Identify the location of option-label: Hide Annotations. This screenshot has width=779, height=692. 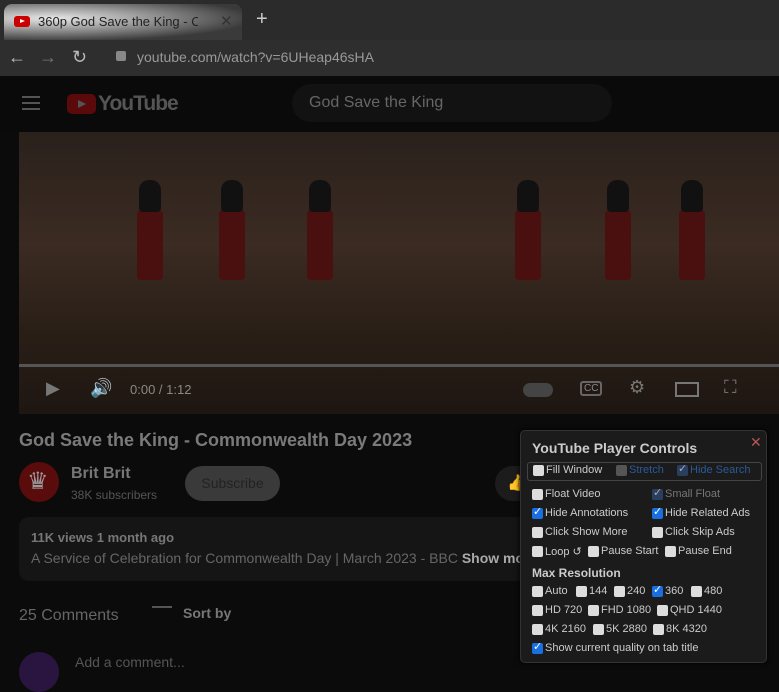
(587, 513).